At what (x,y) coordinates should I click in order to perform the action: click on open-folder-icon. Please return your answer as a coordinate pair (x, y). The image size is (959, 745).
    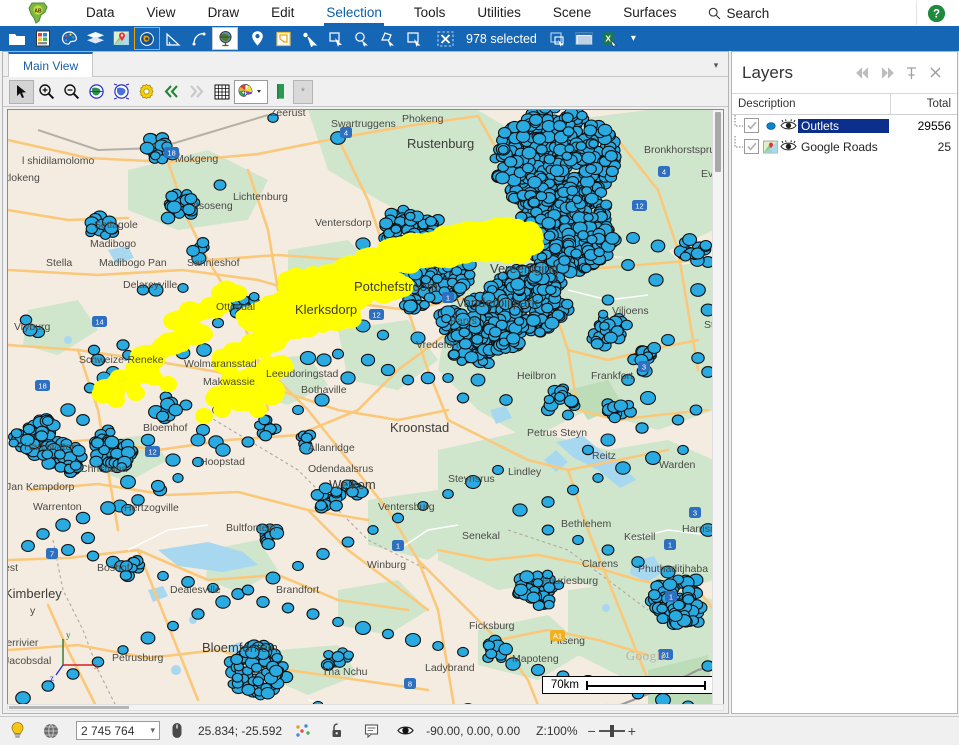
    Looking at the image, I should click on (17, 38).